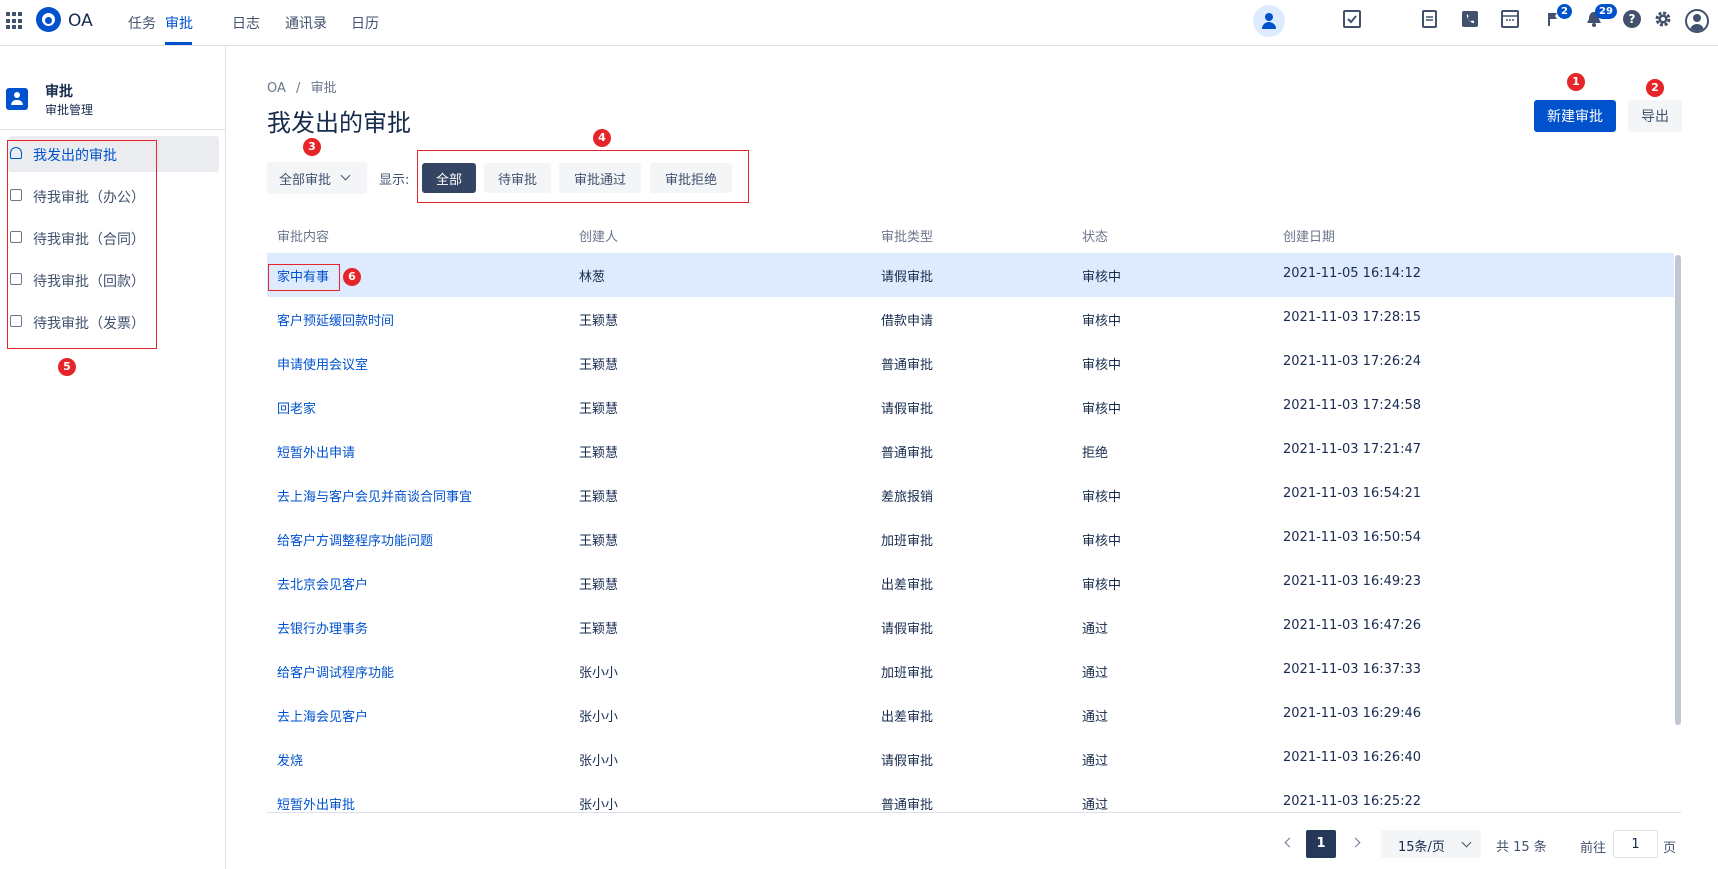 The height and width of the screenshot is (869, 1718). I want to click on flag-badge: 2, so click(1564, 11).